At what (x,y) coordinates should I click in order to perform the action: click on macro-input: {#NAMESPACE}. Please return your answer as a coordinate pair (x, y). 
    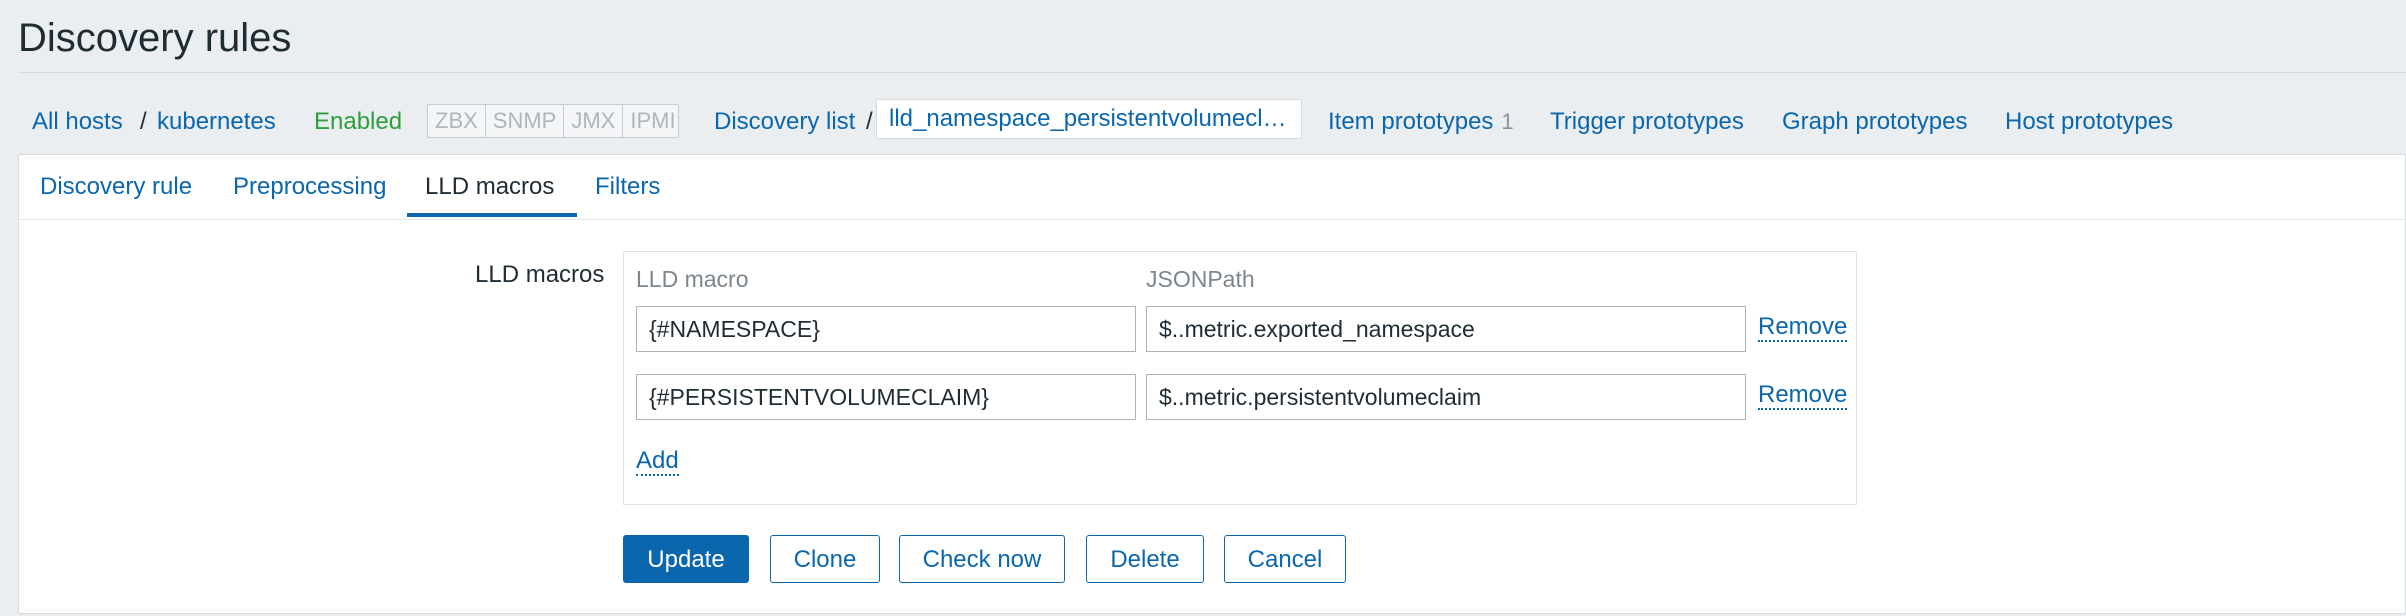
    Looking at the image, I should click on (886, 329).